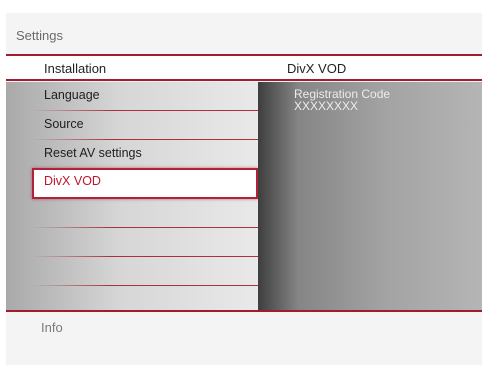 Image resolution: width=488 pixels, height=371 pixels. What do you see at coordinates (75, 68) in the screenshot?
I see `header-installation: Installation` at bounding box center [75, 68].